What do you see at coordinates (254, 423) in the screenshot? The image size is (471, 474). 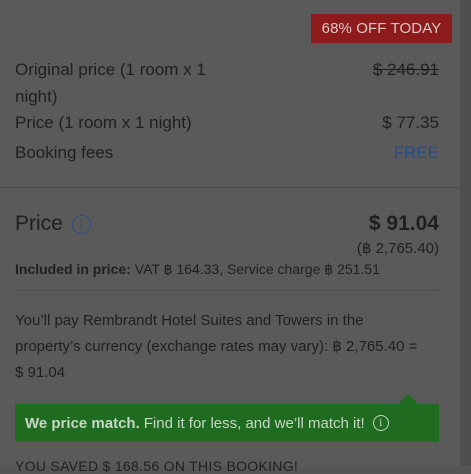 I see `price-match-text: Find it for less, and we’ll match it!` at bounding box center [254, 423].